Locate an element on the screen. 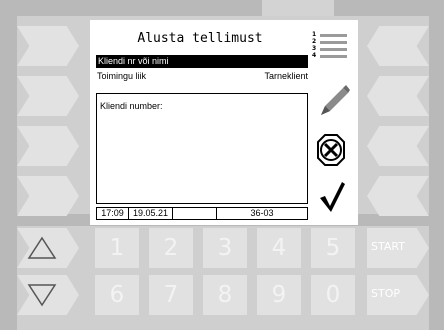 This screenshot has width=444, height=330. digit-key-3: 3 is located at coordinates (225, 248).